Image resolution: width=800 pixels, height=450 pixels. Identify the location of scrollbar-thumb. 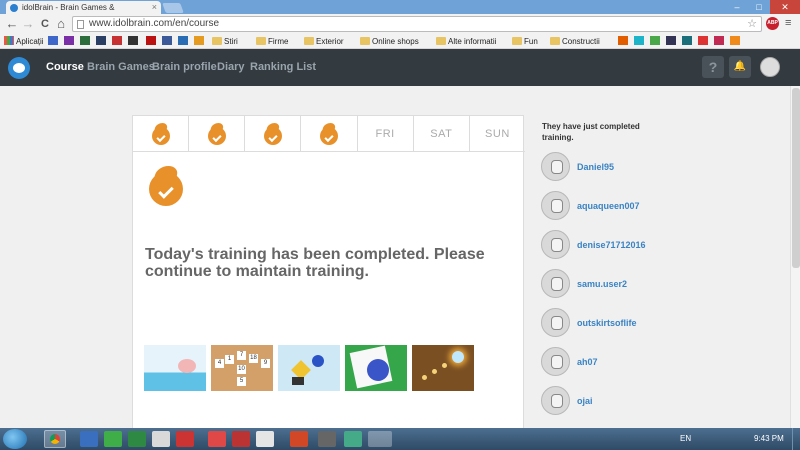
(796, 178).